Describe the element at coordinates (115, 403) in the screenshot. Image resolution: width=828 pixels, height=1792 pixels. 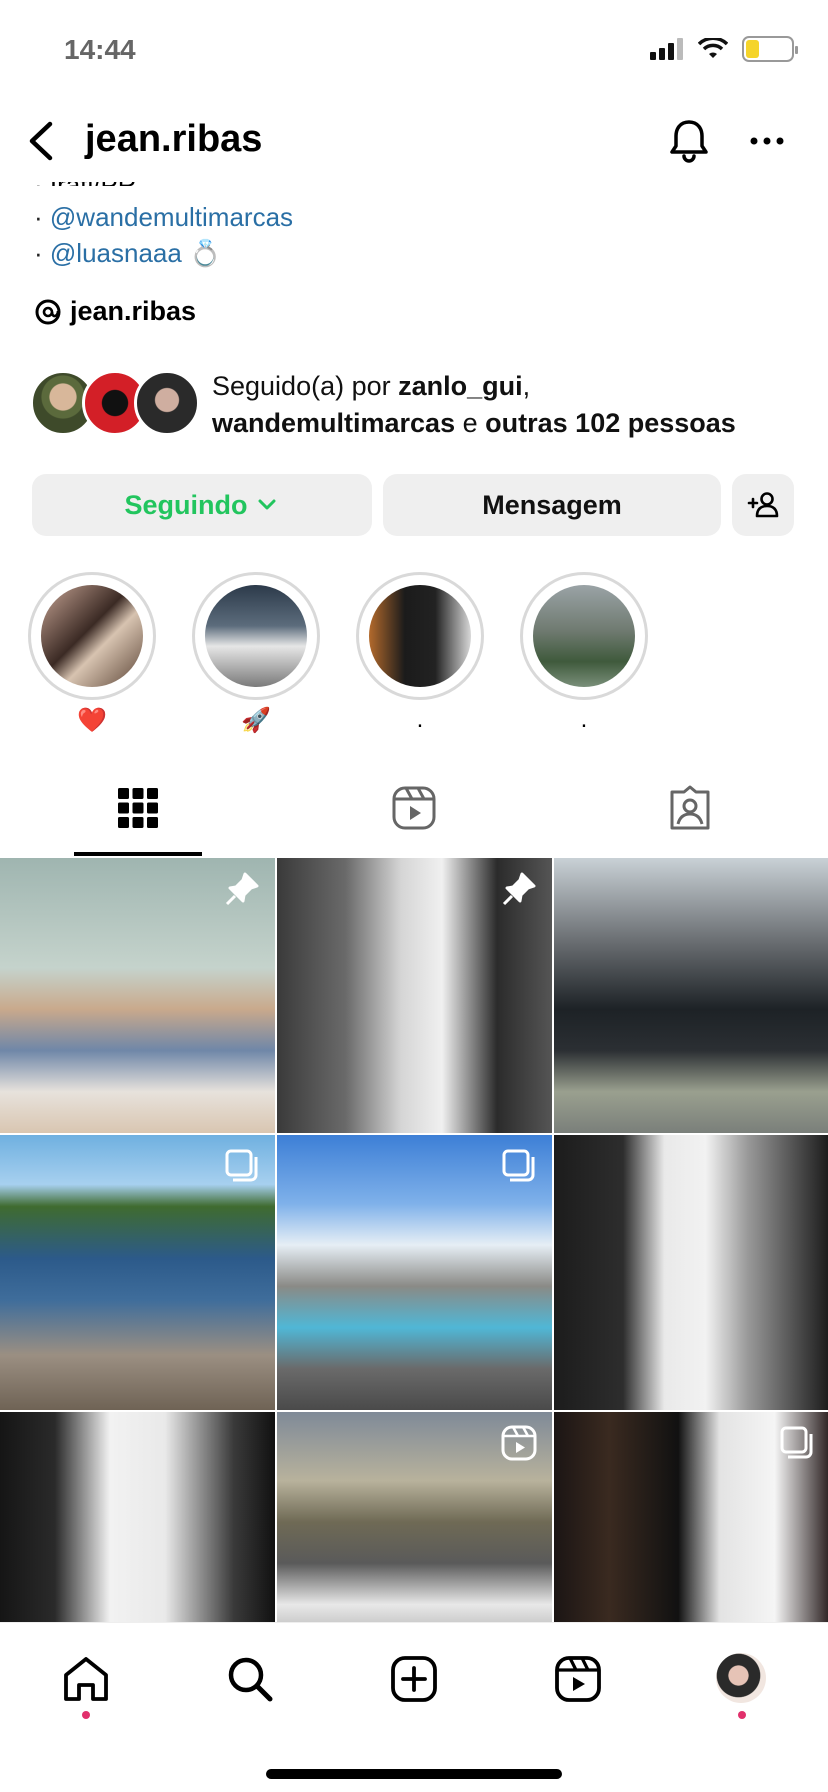
I see `mutual-avatars` at that location.